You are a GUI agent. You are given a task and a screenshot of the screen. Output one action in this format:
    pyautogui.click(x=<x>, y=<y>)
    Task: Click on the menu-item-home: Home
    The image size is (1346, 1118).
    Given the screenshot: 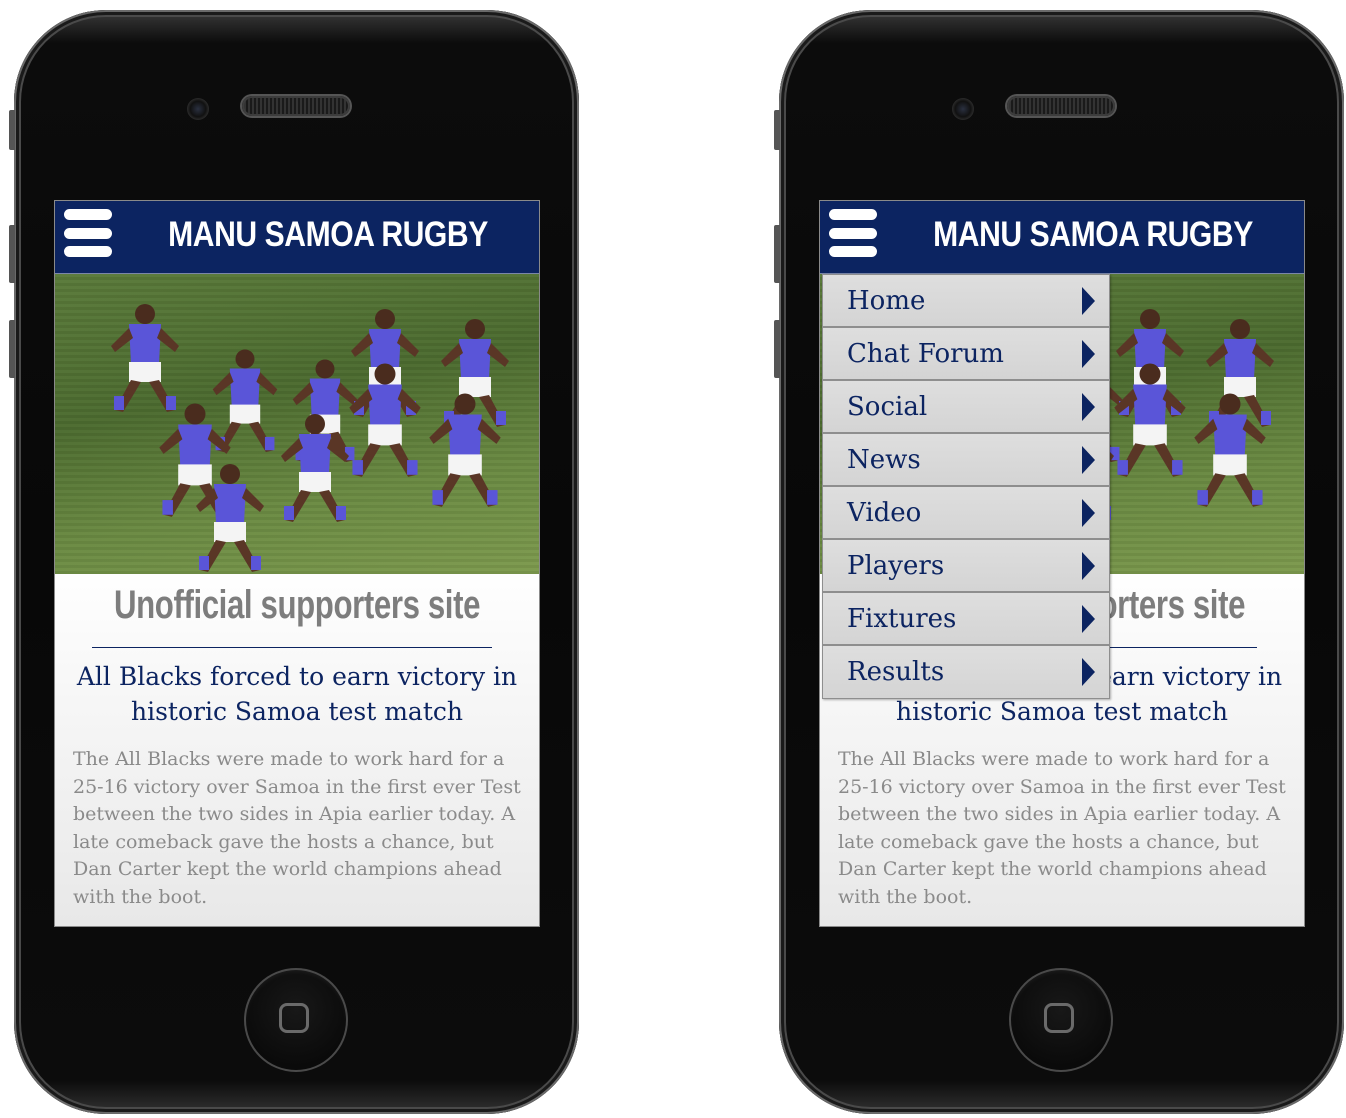 What is the action you would take?
    pyautogui.click(x=966, y=301)
    